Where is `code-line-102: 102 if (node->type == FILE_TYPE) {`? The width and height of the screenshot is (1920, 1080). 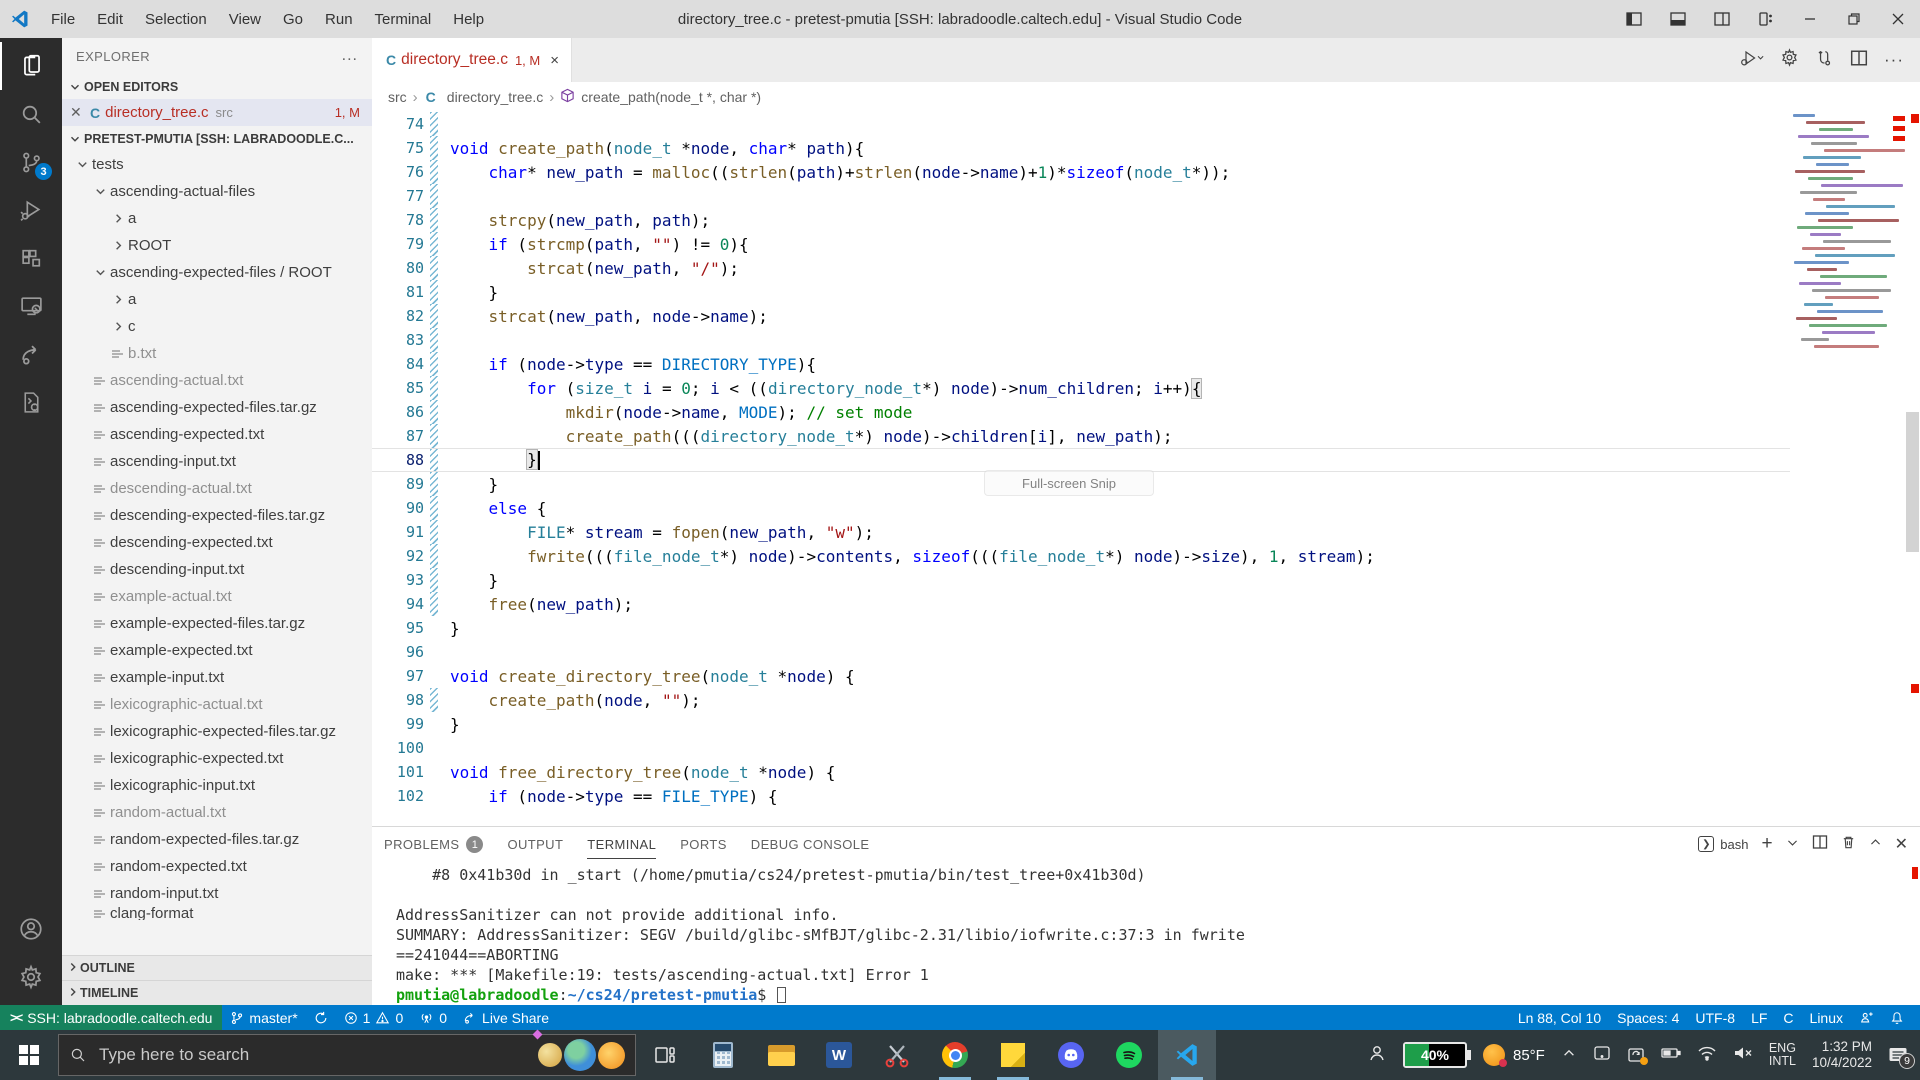
code-line-102: 102 if (node->type == FILE_TYPE) { is located at coordinates (1081, 796).